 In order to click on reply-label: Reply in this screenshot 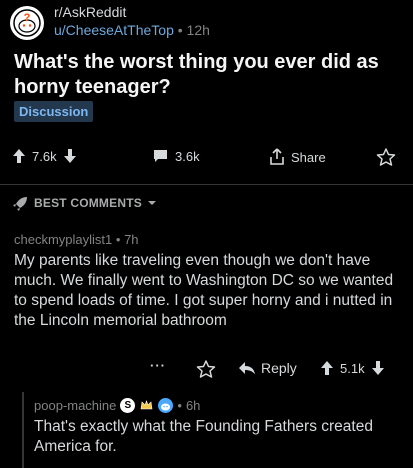, I will do `click(279, 368)`.